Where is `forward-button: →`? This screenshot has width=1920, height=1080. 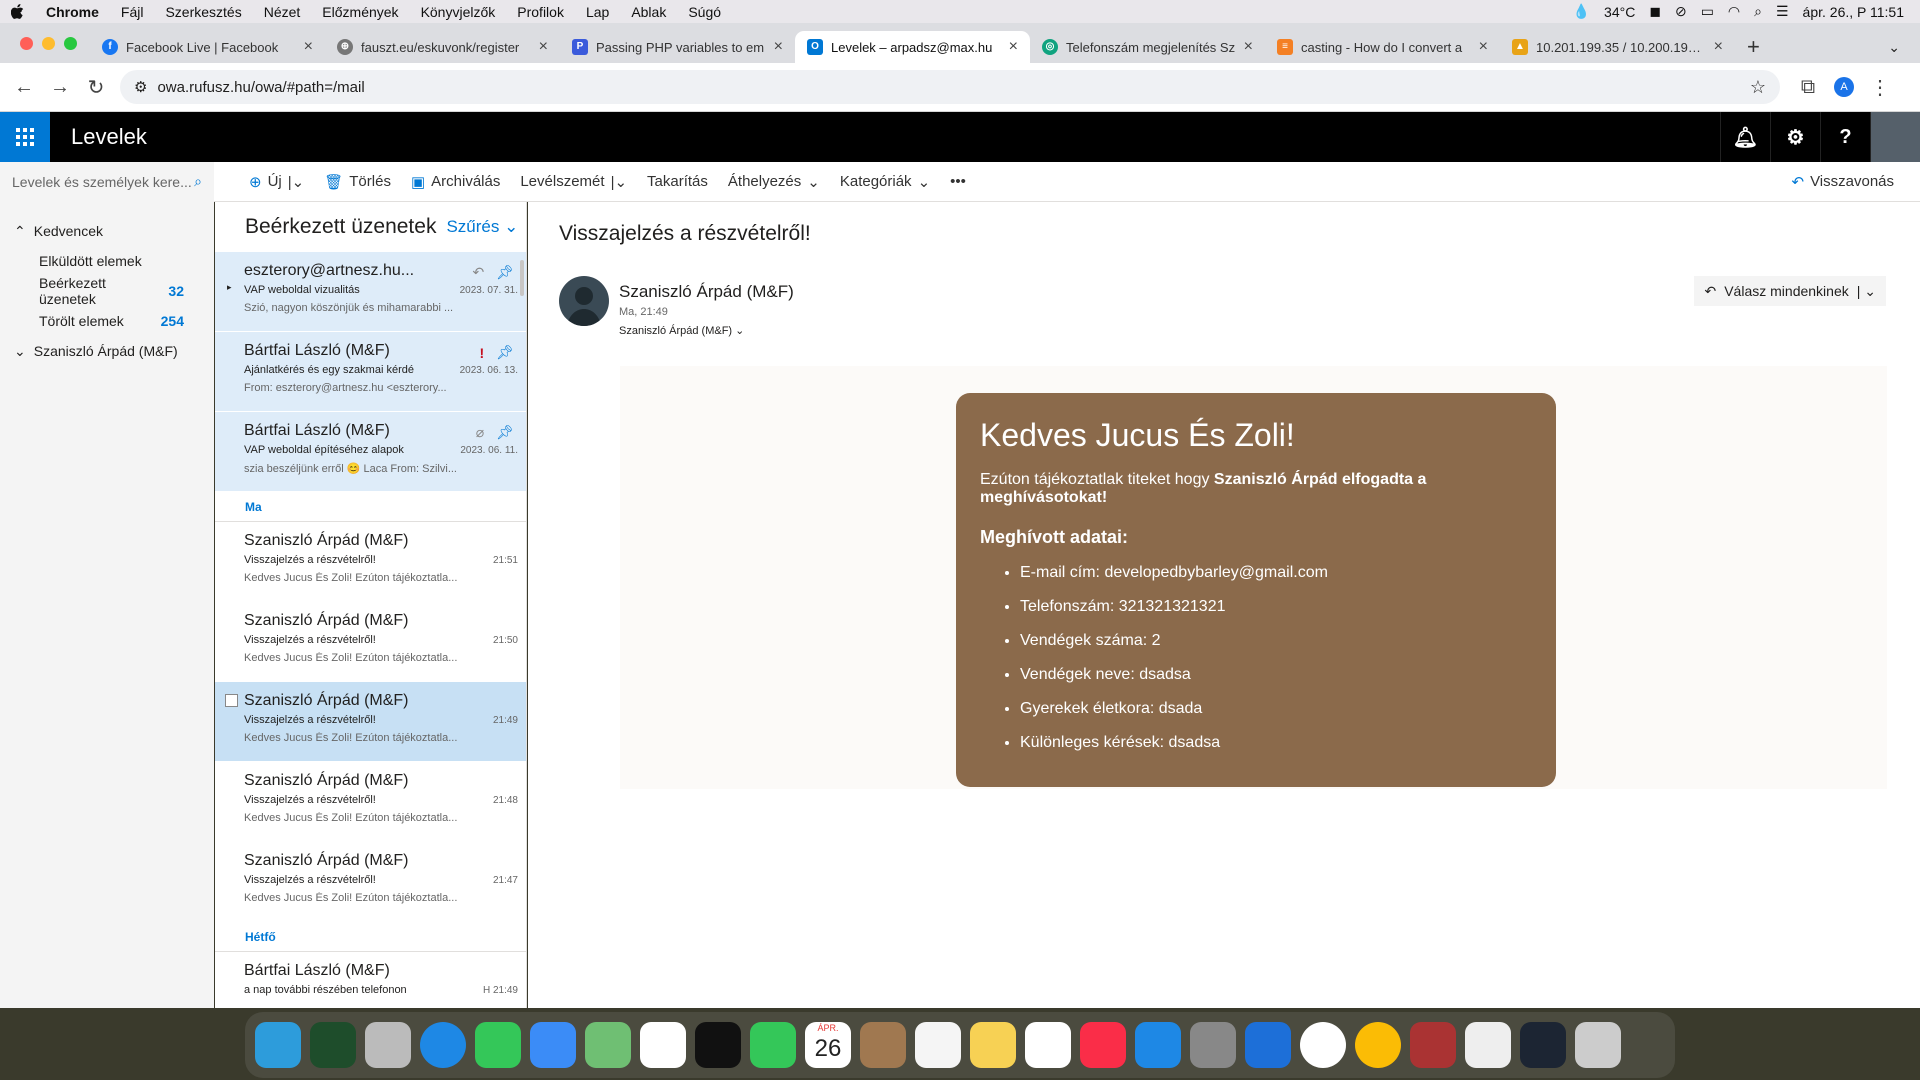
forward-button: → is located at coordinates (60, 87).